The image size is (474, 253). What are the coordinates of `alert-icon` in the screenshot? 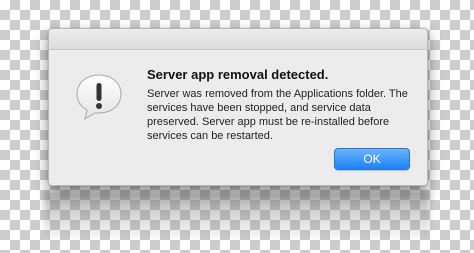 It's located at (99, 97).